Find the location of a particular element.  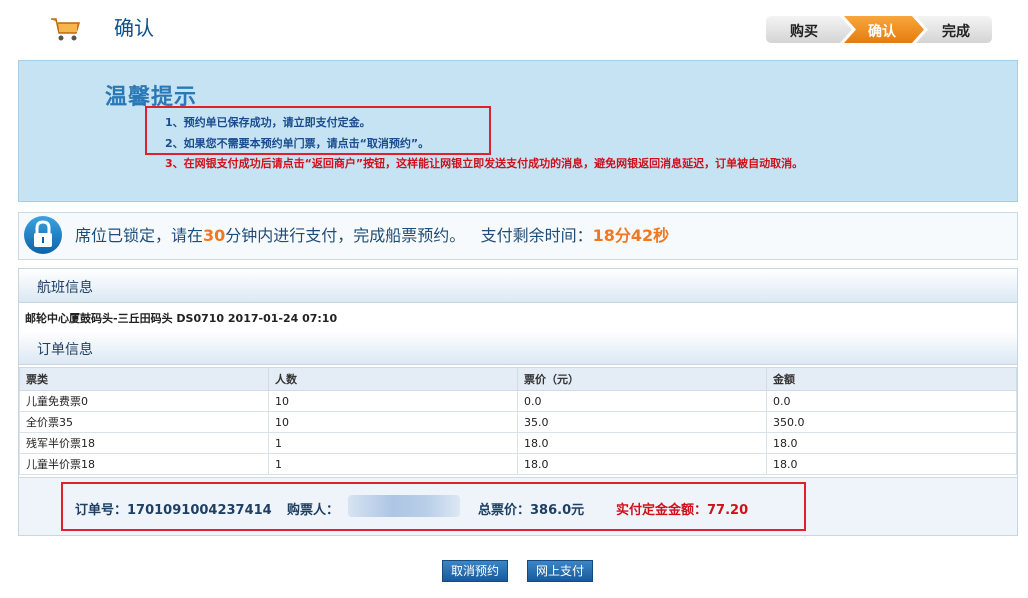

remain-time: 18分42秒 is located at coordinates (631, 235).